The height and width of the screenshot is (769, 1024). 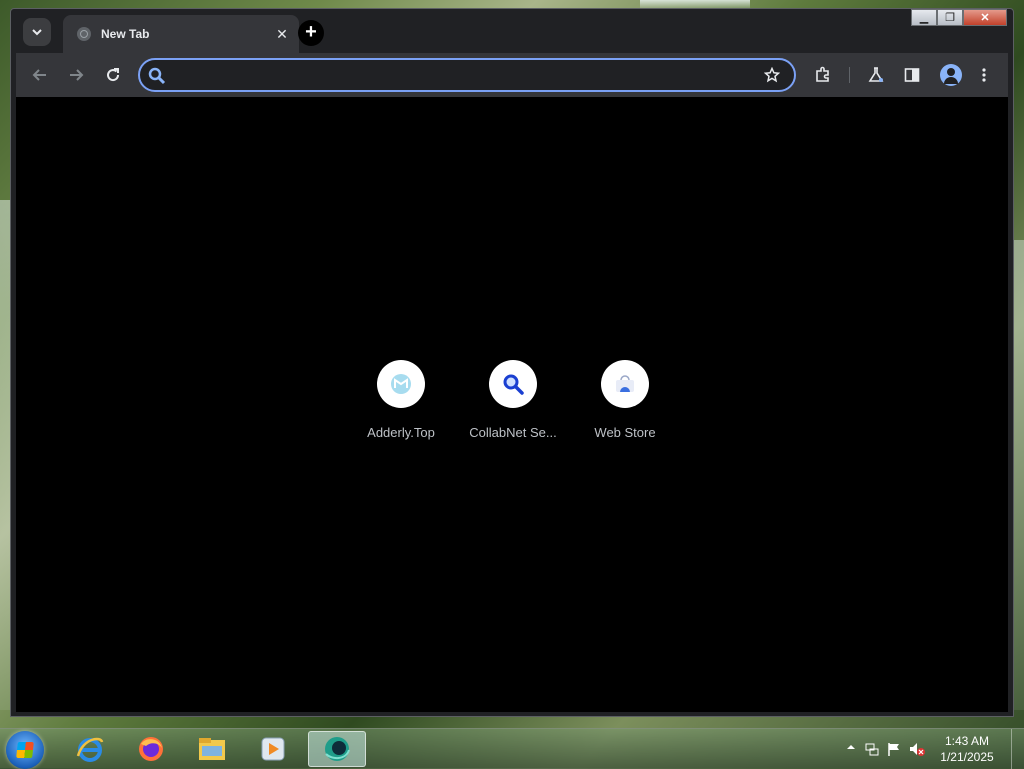 I want to click on tab-close-button: ✕, so click(x=282, y=34).